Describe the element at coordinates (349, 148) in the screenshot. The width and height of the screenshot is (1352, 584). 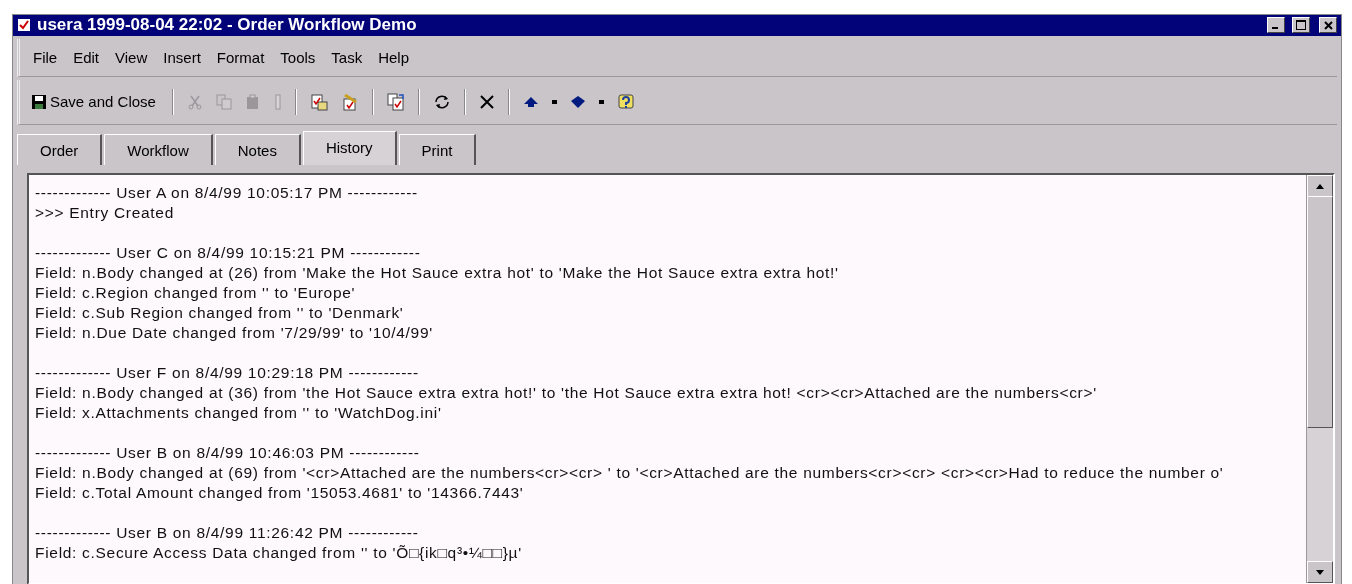
I see `tab: History` at that location.